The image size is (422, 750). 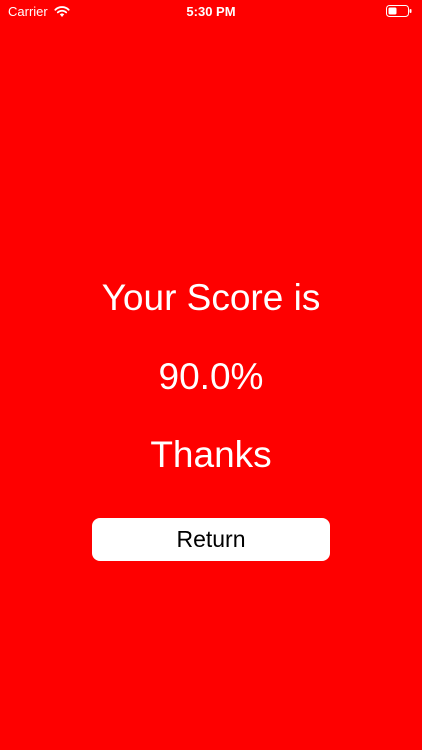 I want to click on status-time: 5:30 PM, so click(x=211, y=11).